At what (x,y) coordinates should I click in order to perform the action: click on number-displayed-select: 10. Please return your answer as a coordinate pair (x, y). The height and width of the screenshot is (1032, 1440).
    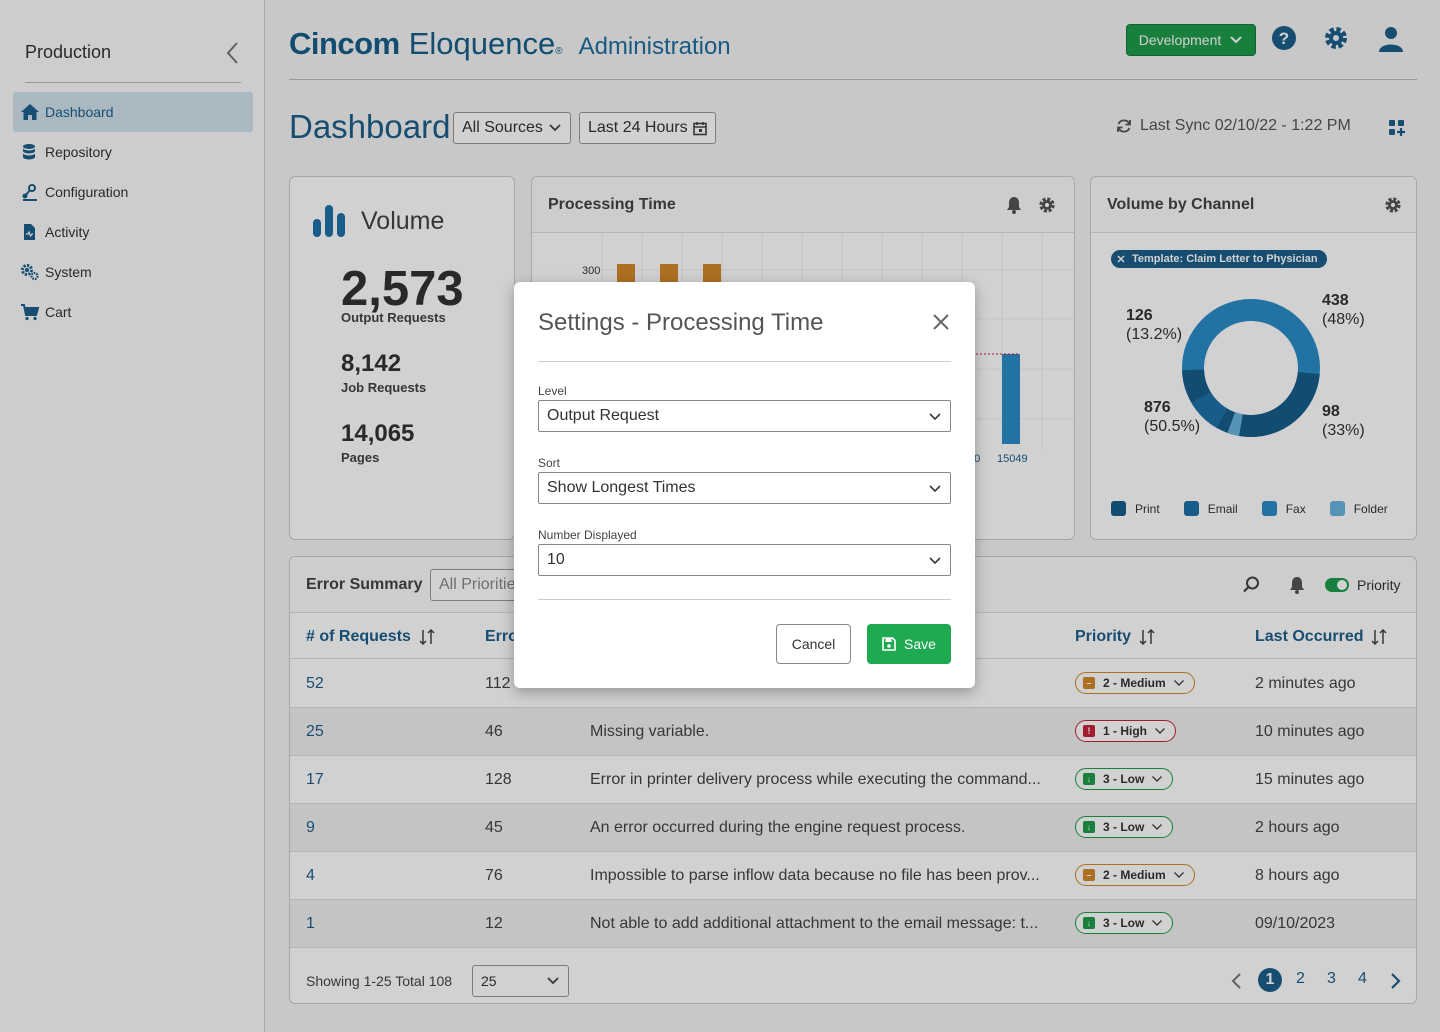
    Looking at the image, I should click on (744, 560).